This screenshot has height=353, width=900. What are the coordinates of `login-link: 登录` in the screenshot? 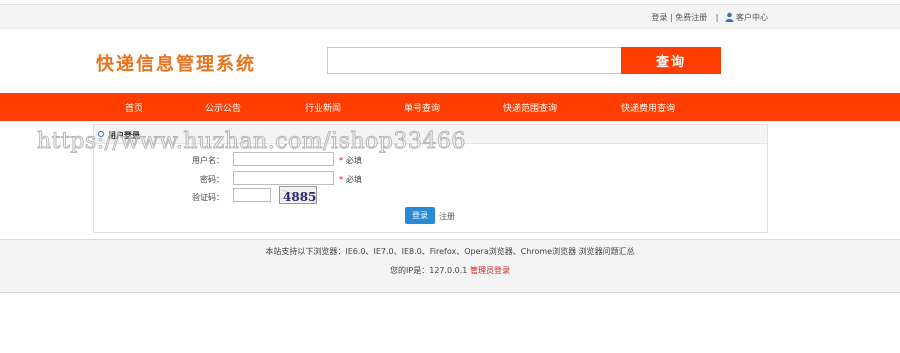 It's located at (659, 17).